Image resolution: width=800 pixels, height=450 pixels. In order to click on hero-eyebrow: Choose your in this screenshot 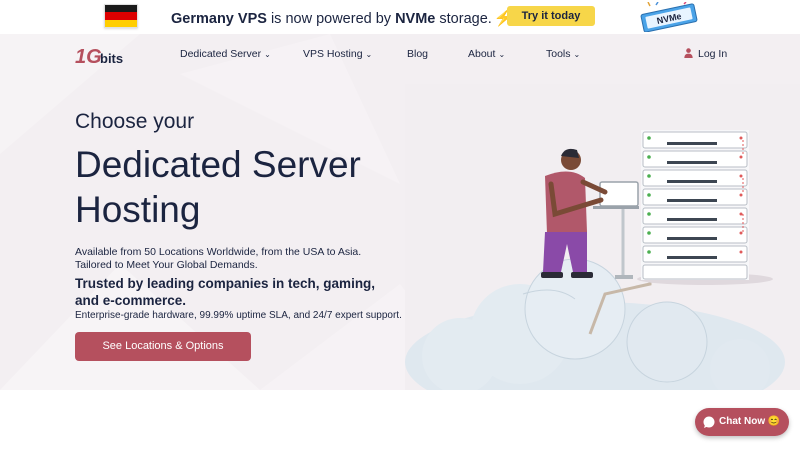, I will do `click(135, 121)`.